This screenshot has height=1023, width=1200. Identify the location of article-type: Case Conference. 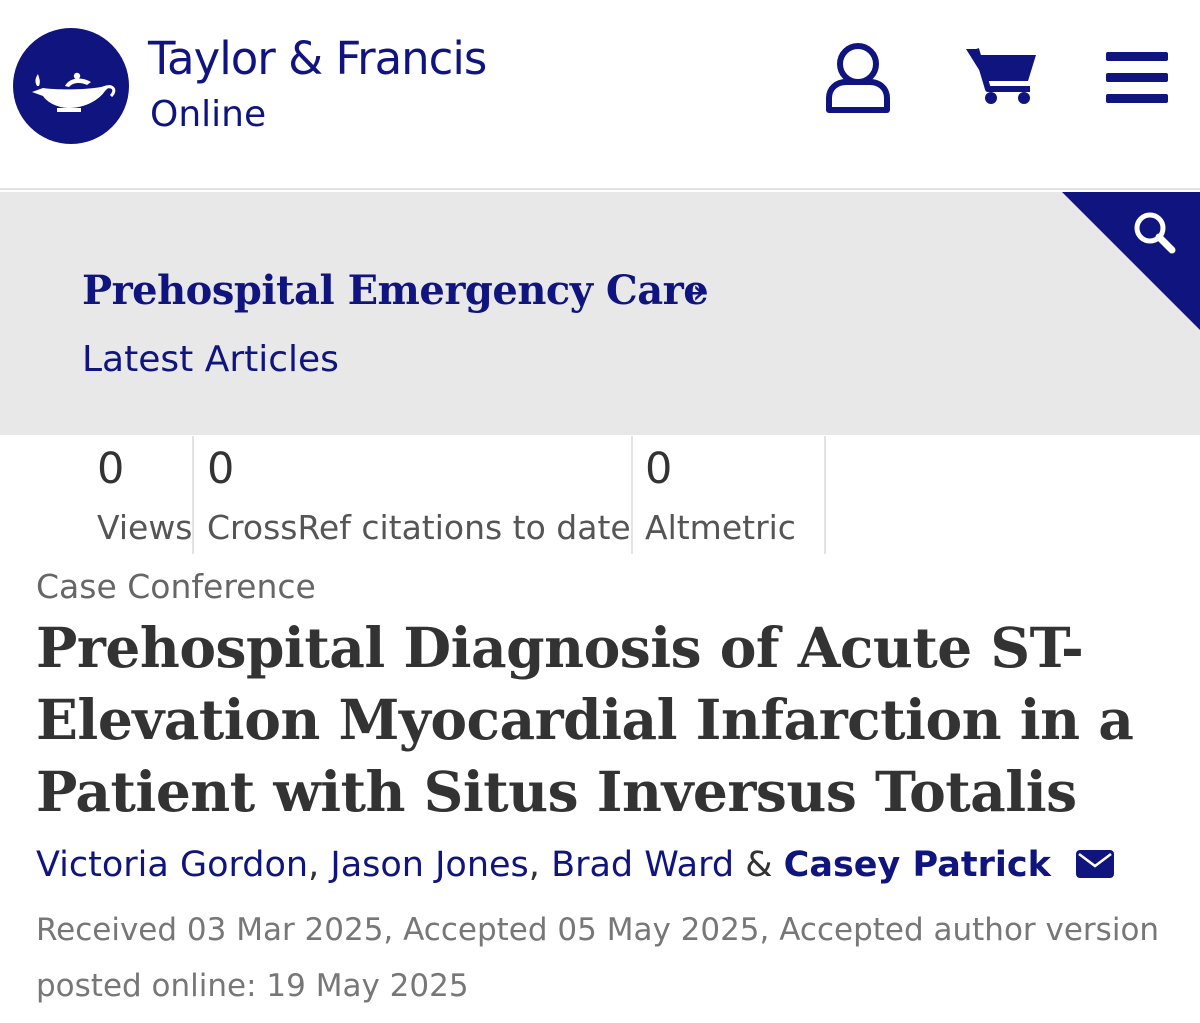
(176, 586).